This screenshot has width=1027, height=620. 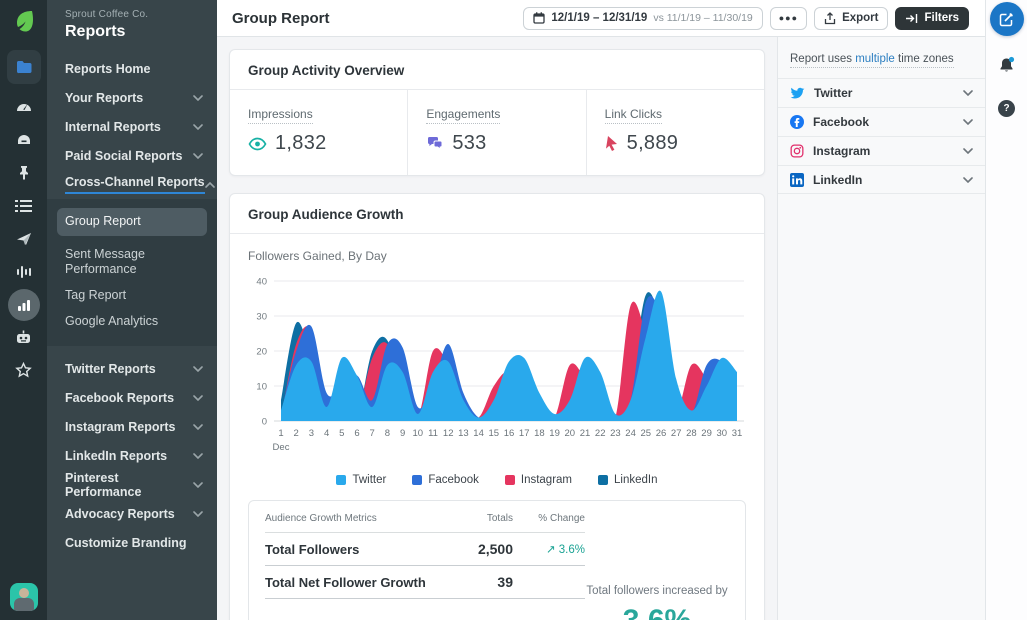 I want to click on legend-item-twitter: Twitter, so click(x=361, y=480).